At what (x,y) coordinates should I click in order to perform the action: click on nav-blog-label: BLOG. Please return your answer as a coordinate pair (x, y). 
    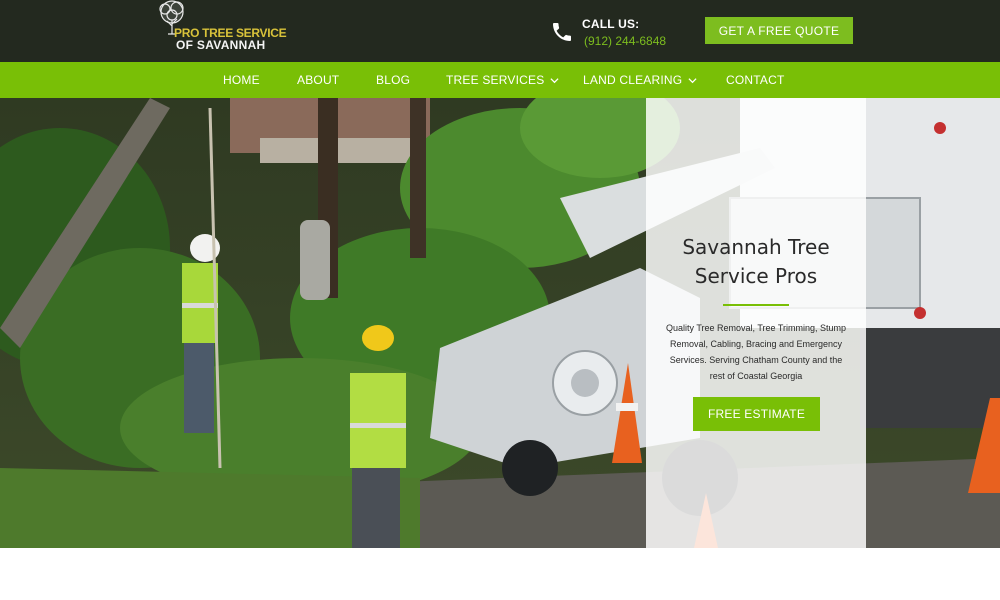
    Looking at the image, I should click on (393, 80).